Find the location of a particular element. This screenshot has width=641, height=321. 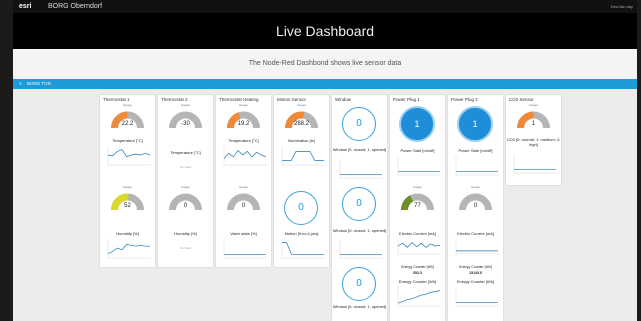

window-indicator-2: 0 is located at coordinates (359, 204).